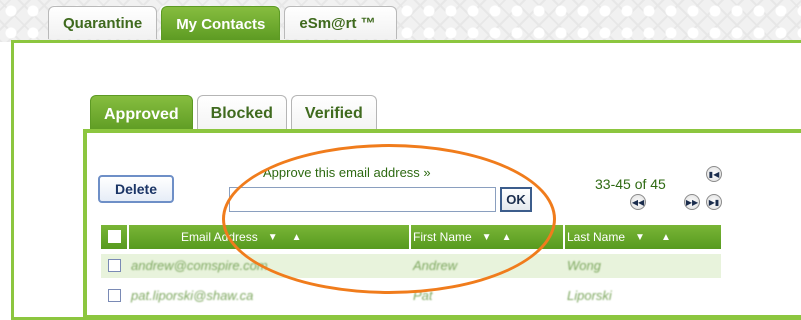  Describe the element at coordinates (103, 22) in the screenshot. I see `tab-quarantine: Quarantine` at that location.